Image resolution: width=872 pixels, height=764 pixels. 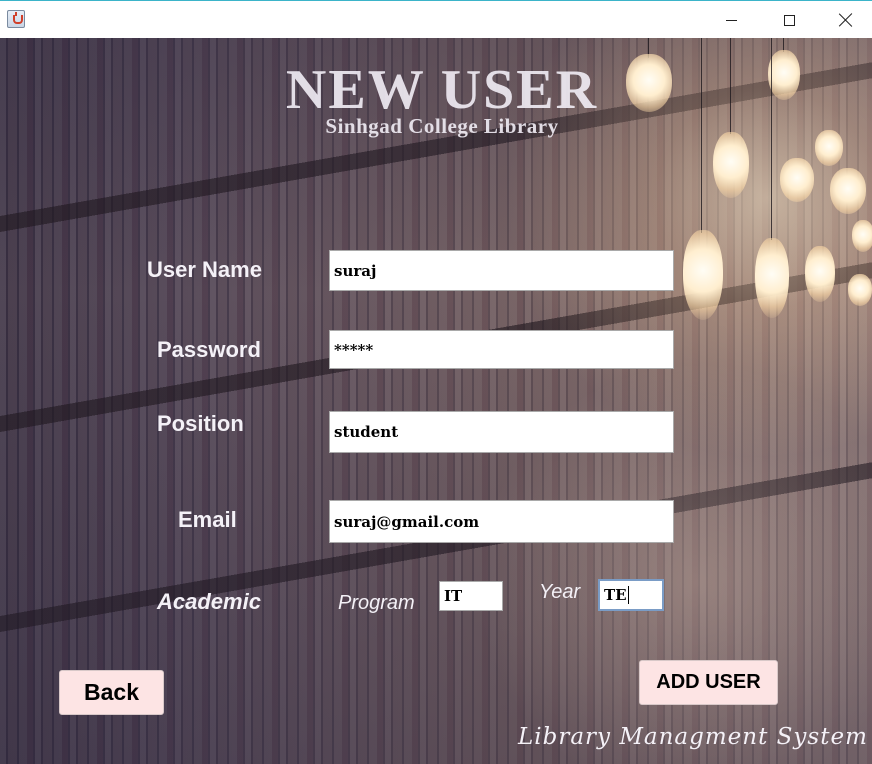 What do you see at coordinates (615, 595) in the screenshot?
I see `year-value: TE` at bounding box center [615, 595].